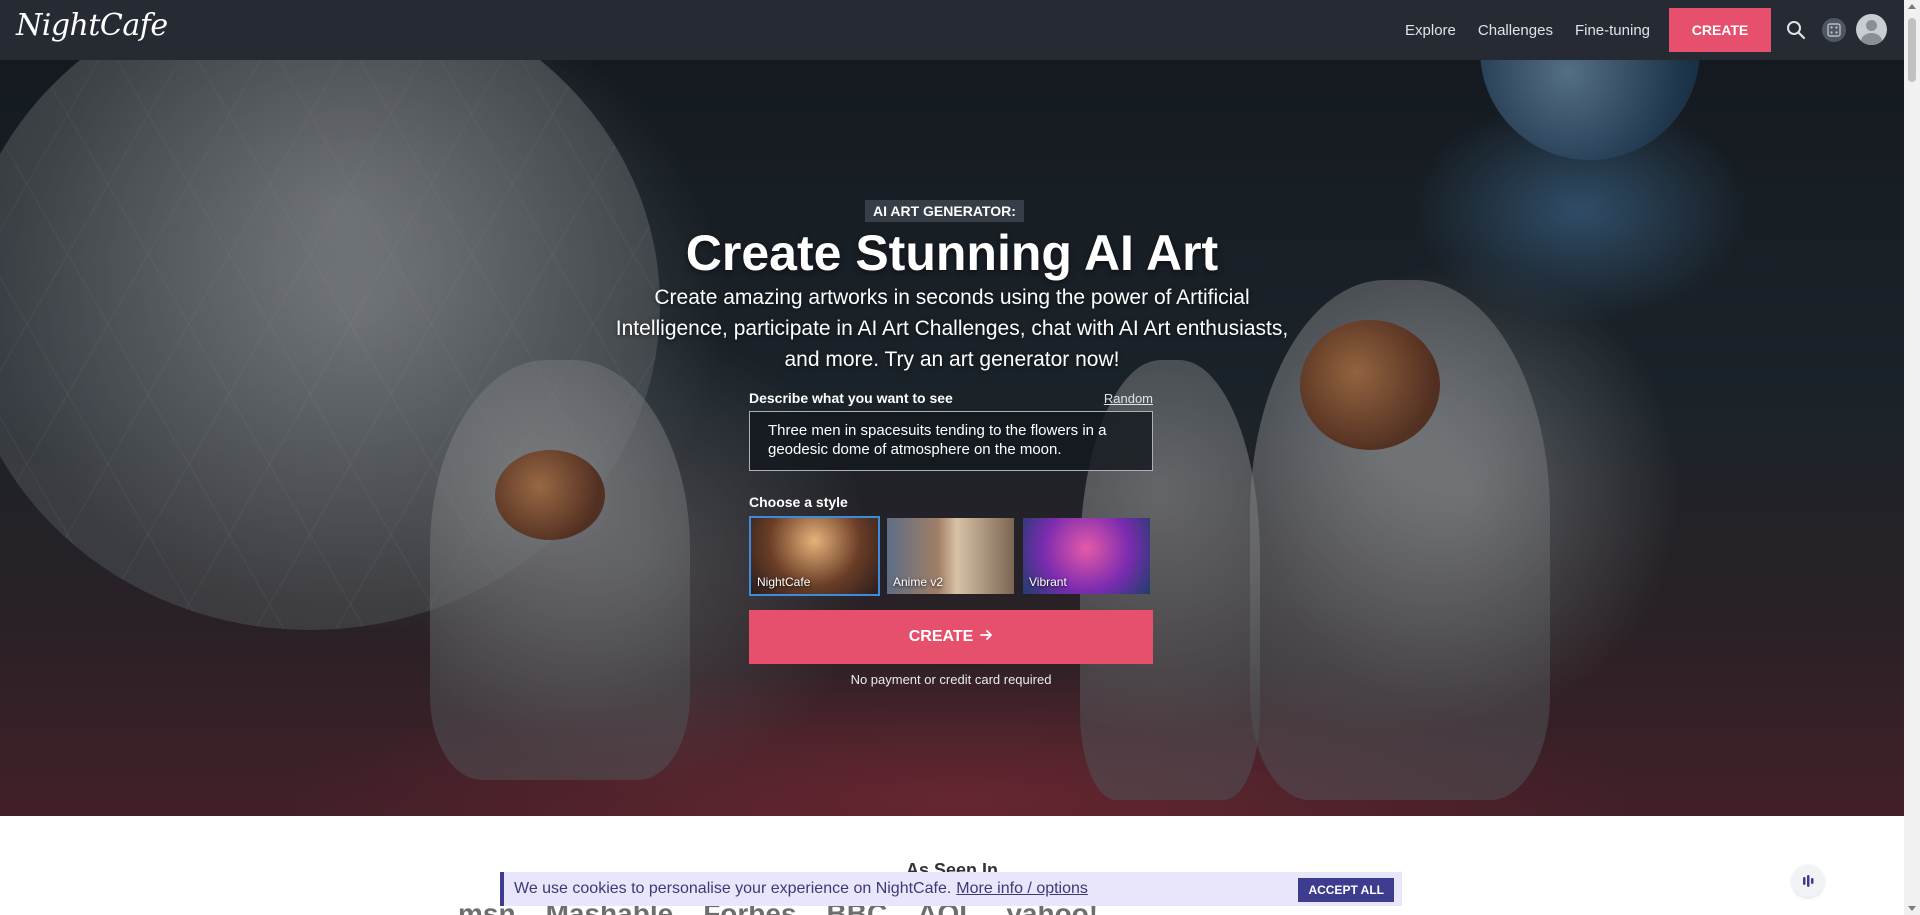 Image resolution: width=1920 pixels, height=915 pixels. I want to click on no-payment-note: No payment or credit card required, so click(951, 679).